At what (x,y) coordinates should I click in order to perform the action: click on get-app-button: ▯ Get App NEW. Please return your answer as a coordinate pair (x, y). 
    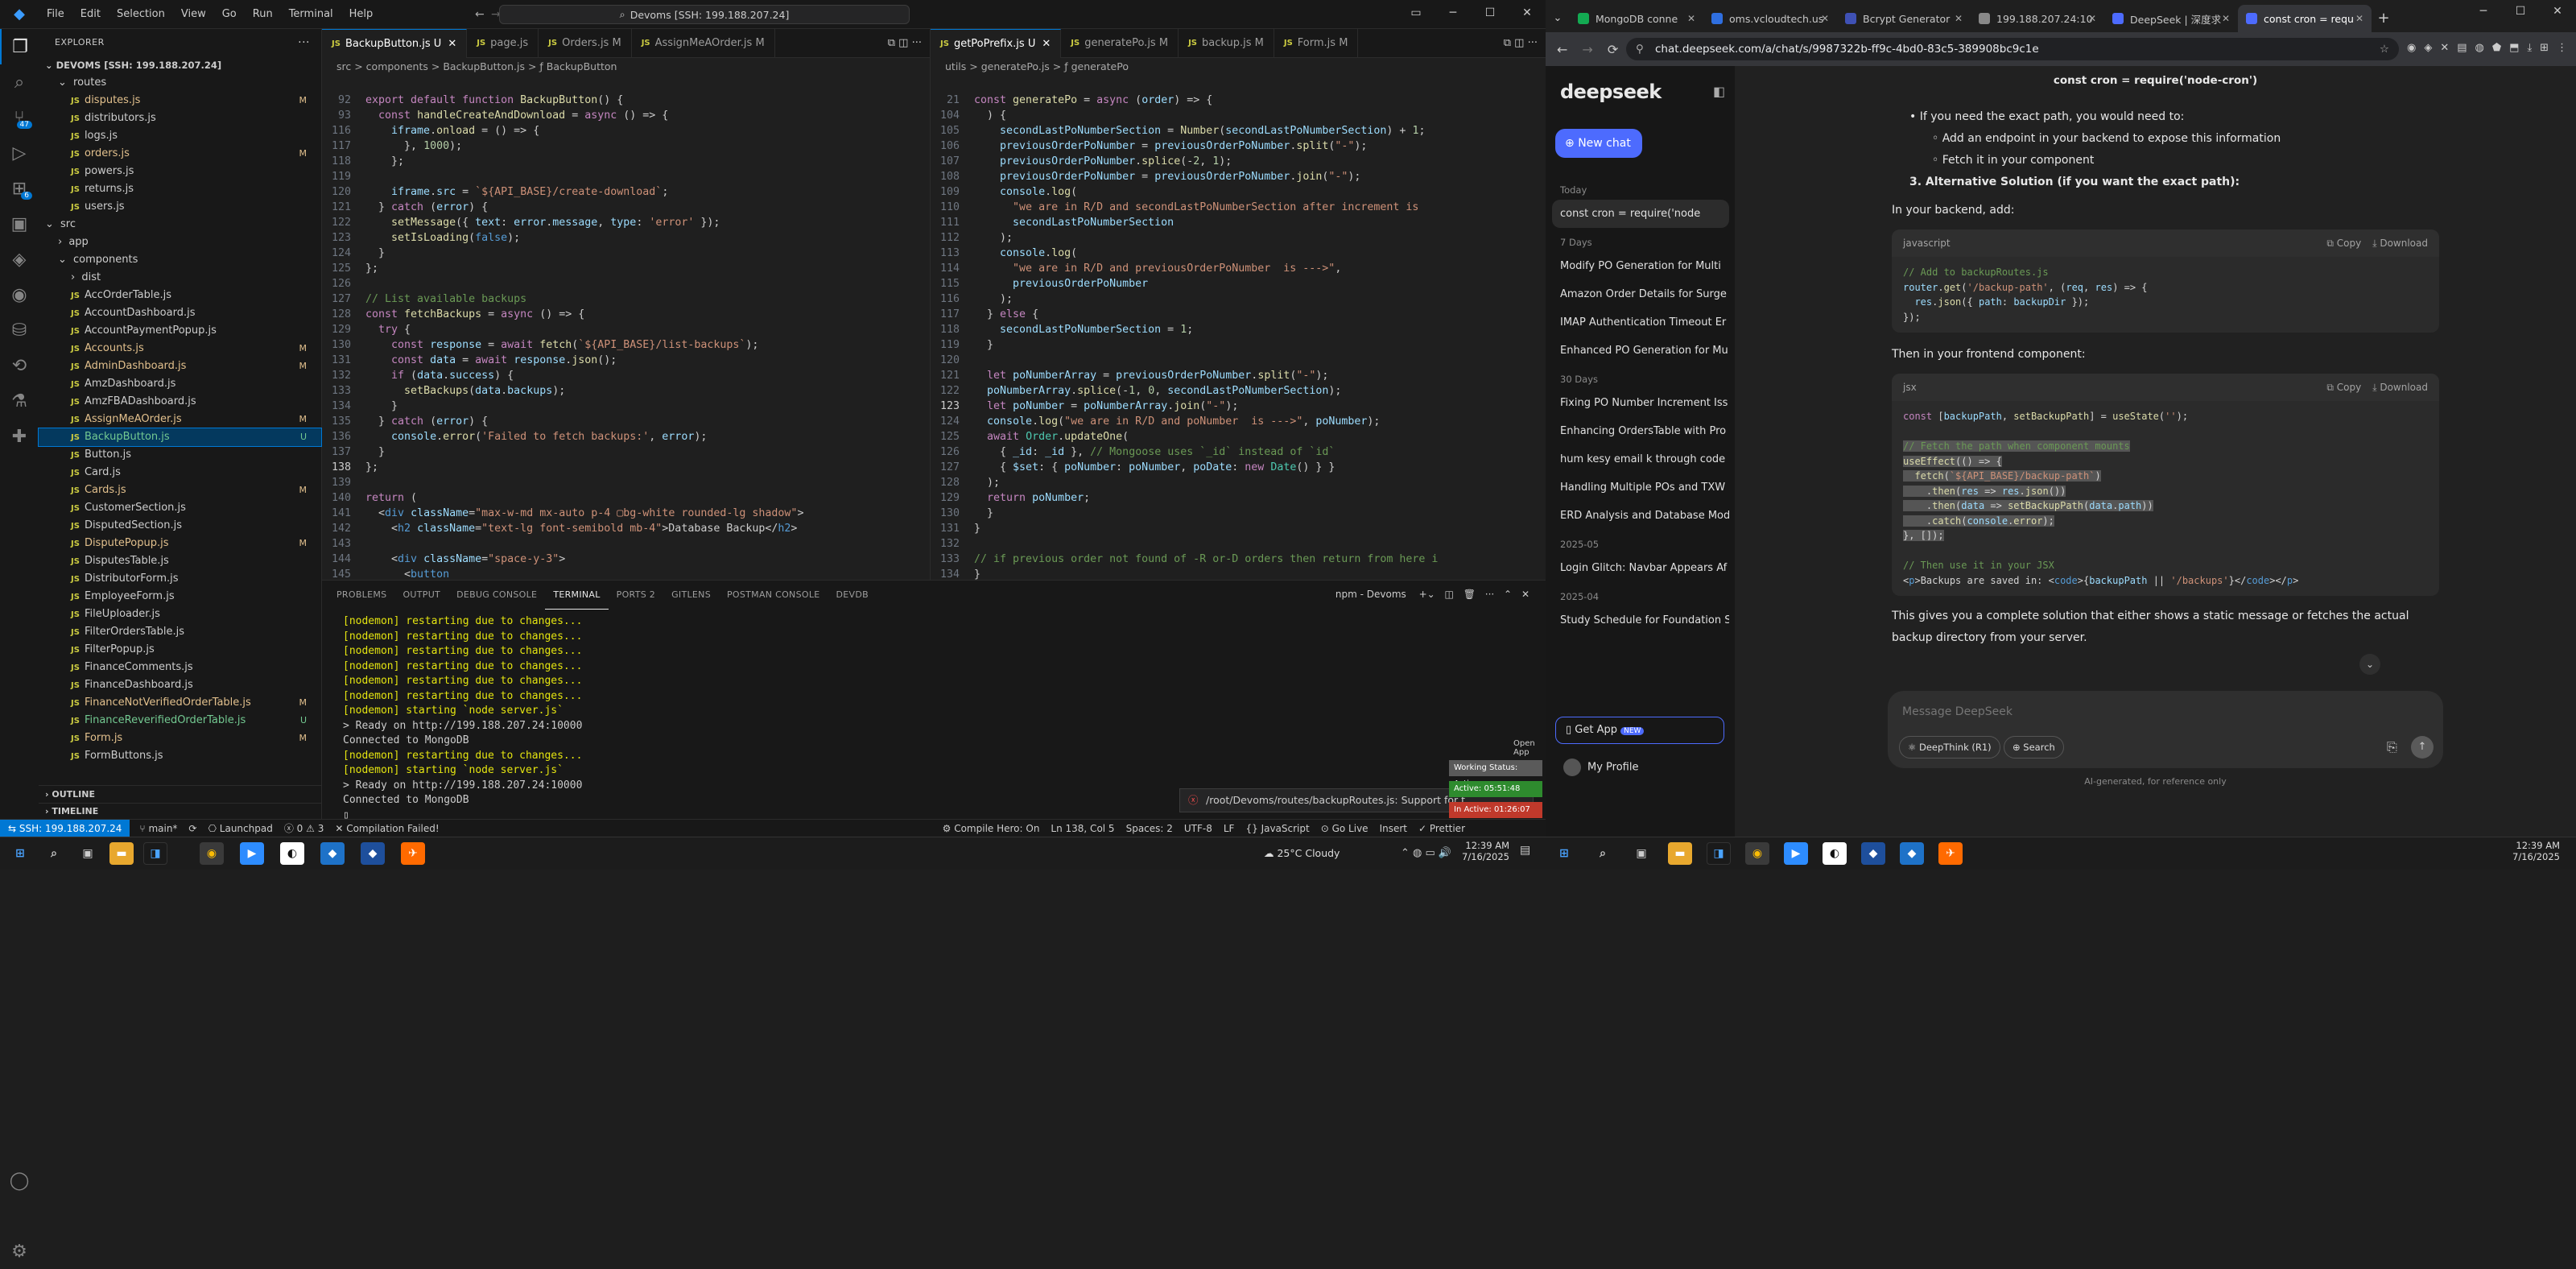
    Looking at the image, I should click on (1639, 730).